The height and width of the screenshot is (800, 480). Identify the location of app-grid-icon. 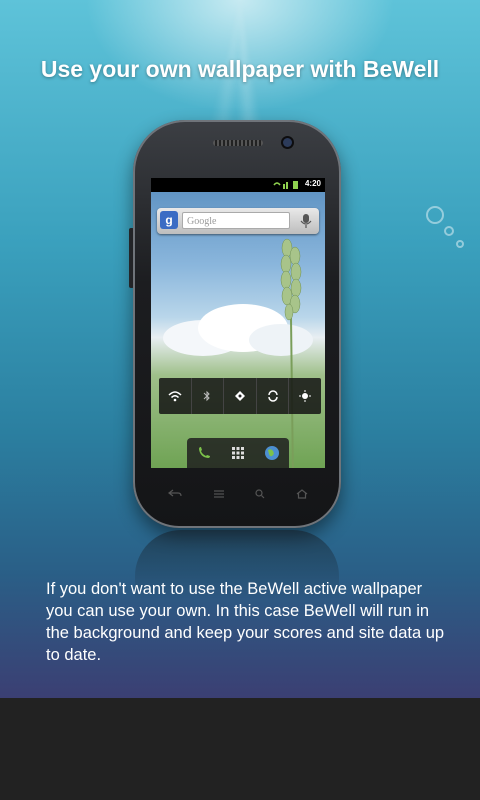
(238, 453).